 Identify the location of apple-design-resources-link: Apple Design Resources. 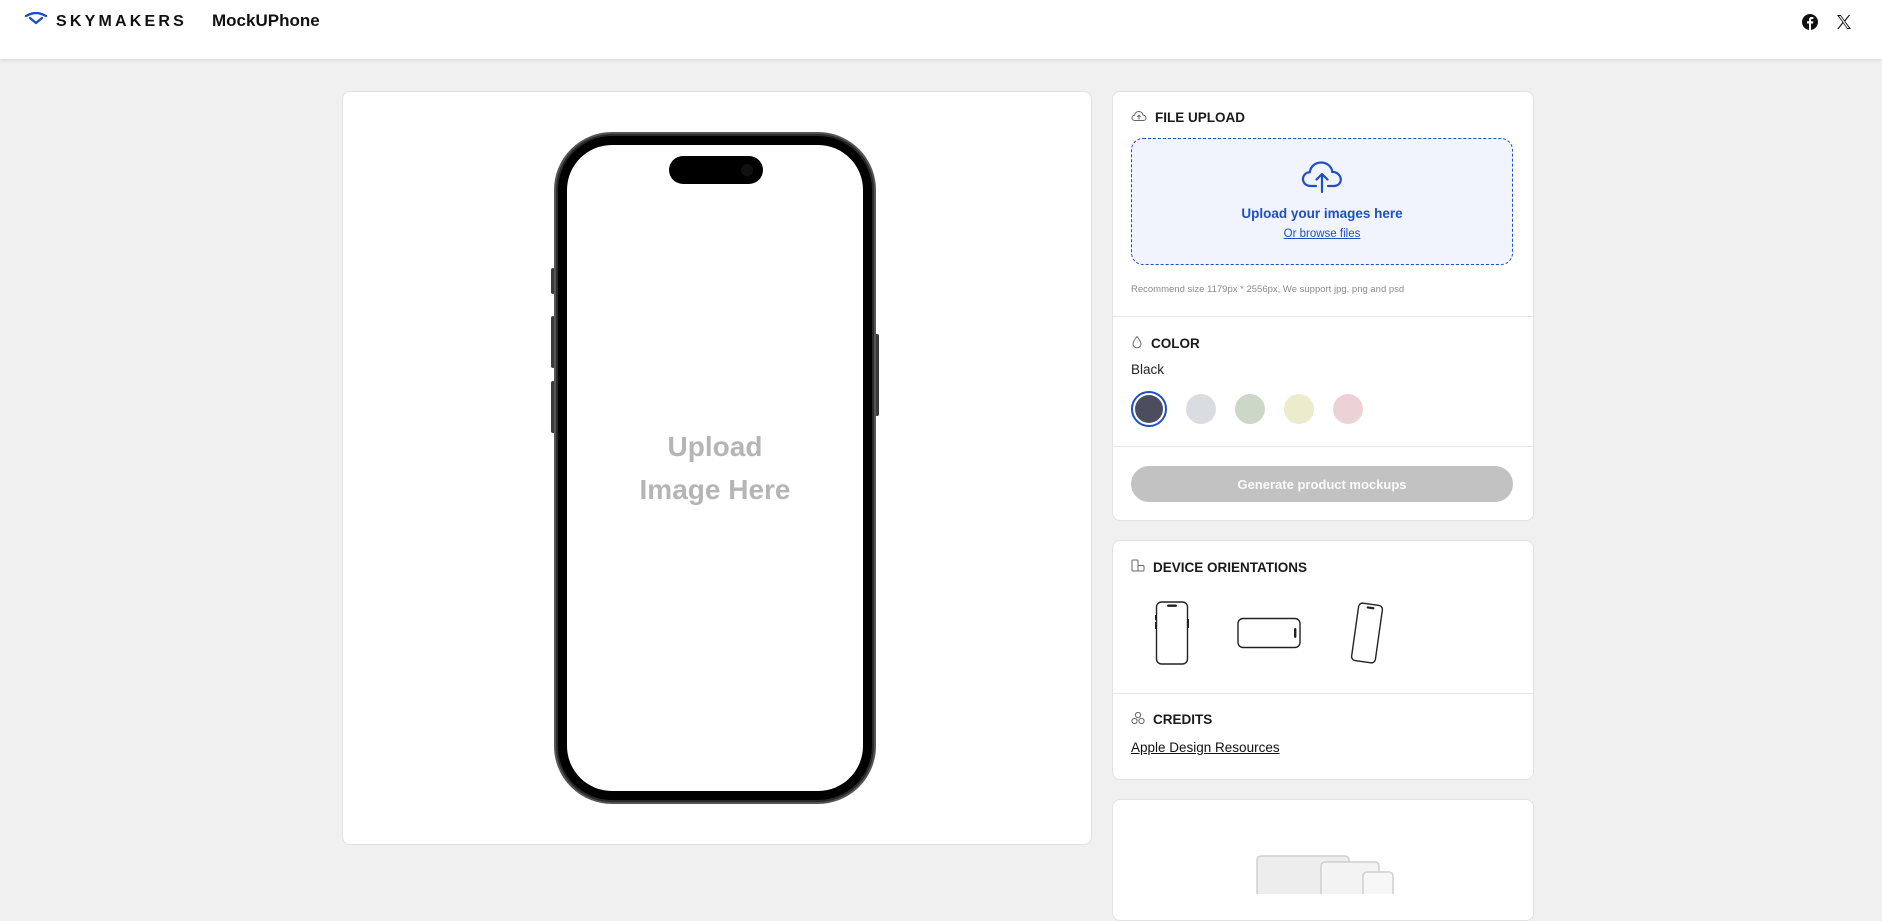
(1205, 747).